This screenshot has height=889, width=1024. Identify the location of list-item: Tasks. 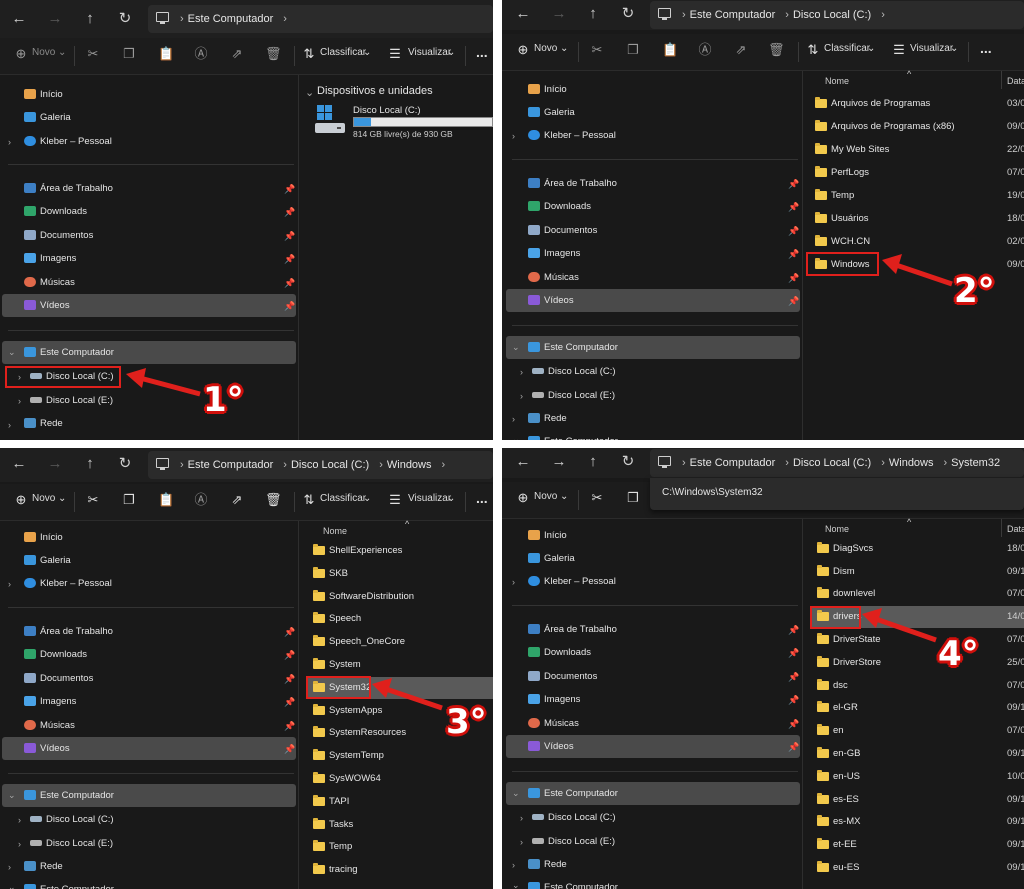
(403, 825).